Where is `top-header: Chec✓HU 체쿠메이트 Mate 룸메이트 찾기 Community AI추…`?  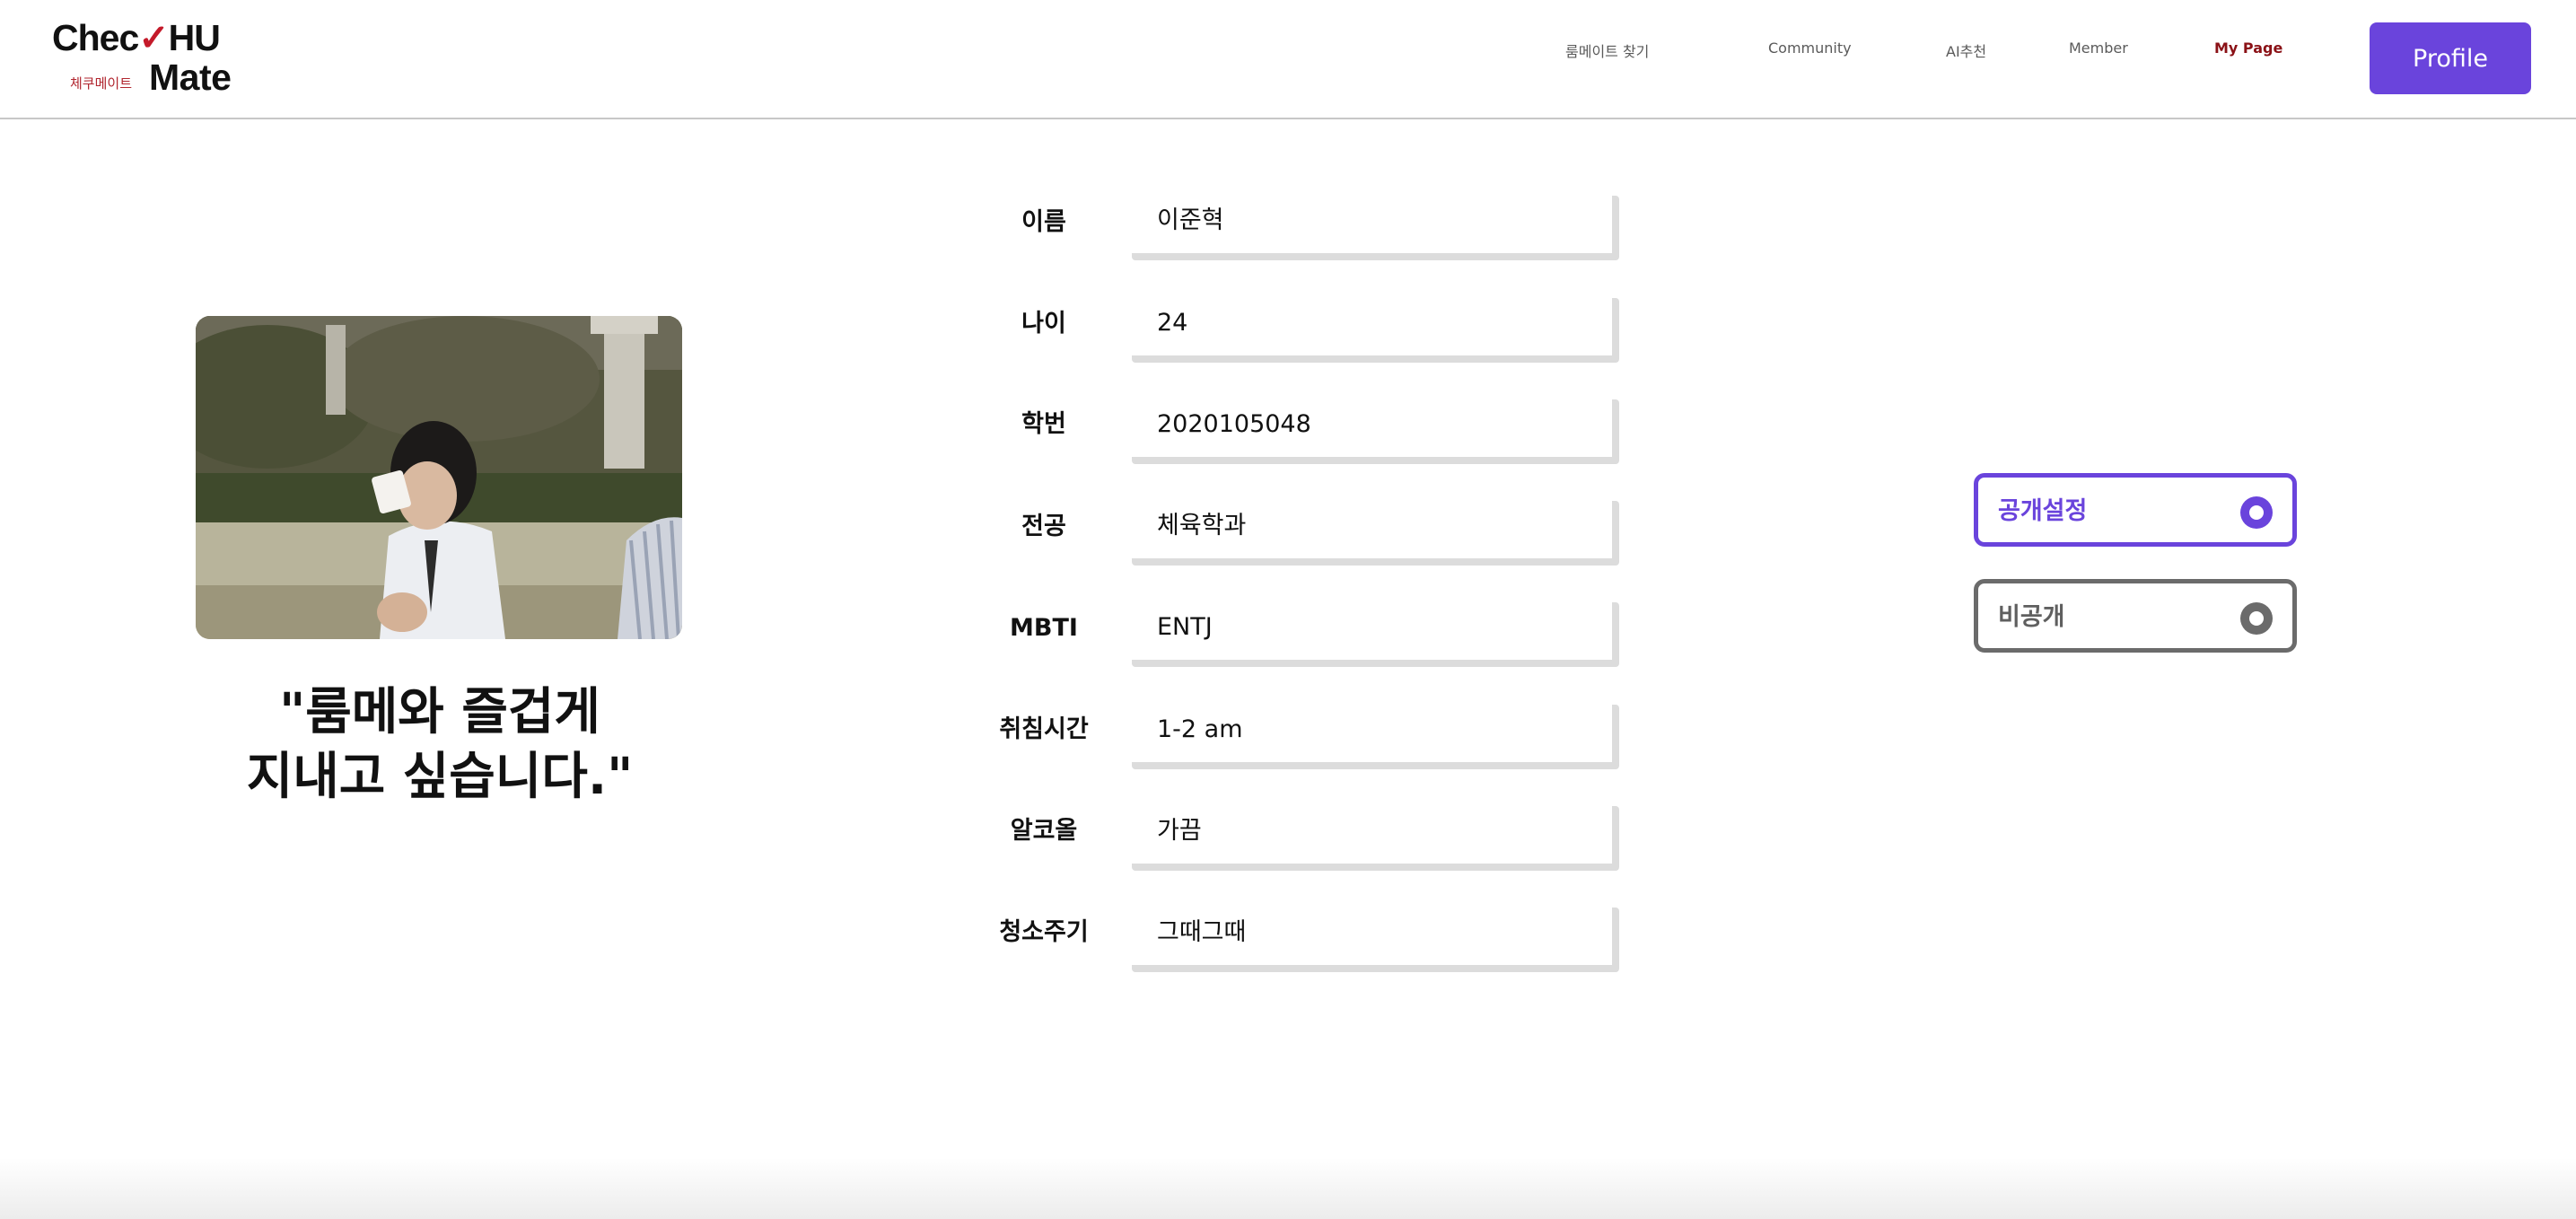
top-header: Chec✓HU 체쿠메이트 Mate 룸메이트 찾기 Community AI추… is located at coordinates (1288, 60).